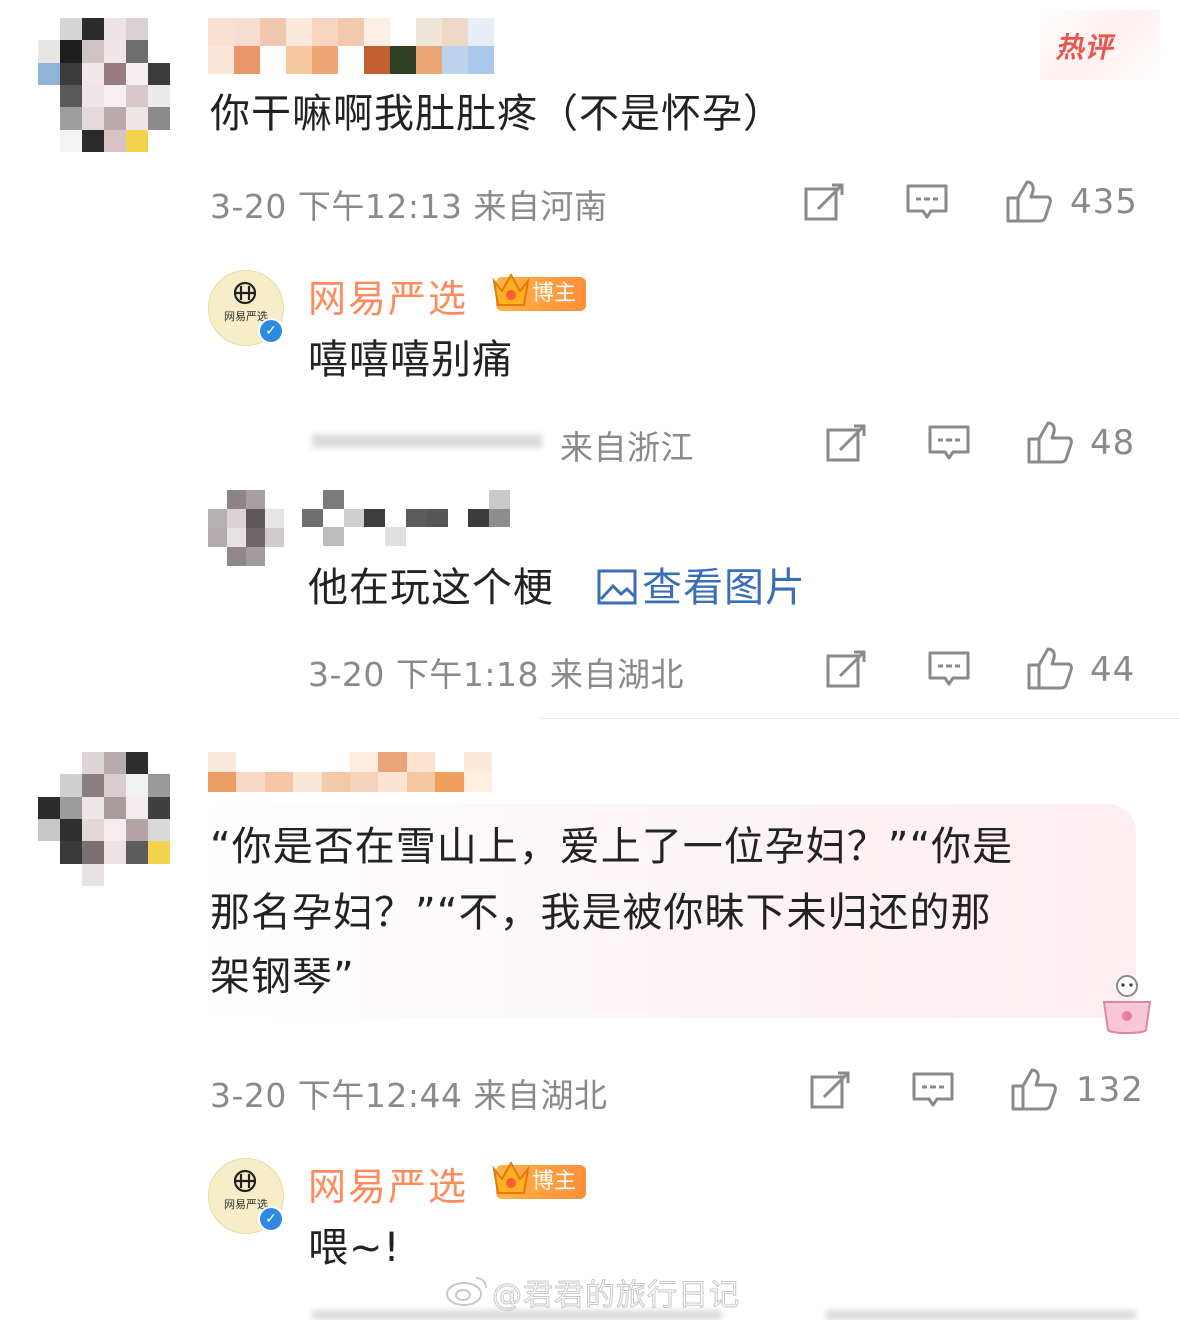 This screenshot has width=1179, height=1320. I want to click on cutoff-meta-row, so click(517, 1315).